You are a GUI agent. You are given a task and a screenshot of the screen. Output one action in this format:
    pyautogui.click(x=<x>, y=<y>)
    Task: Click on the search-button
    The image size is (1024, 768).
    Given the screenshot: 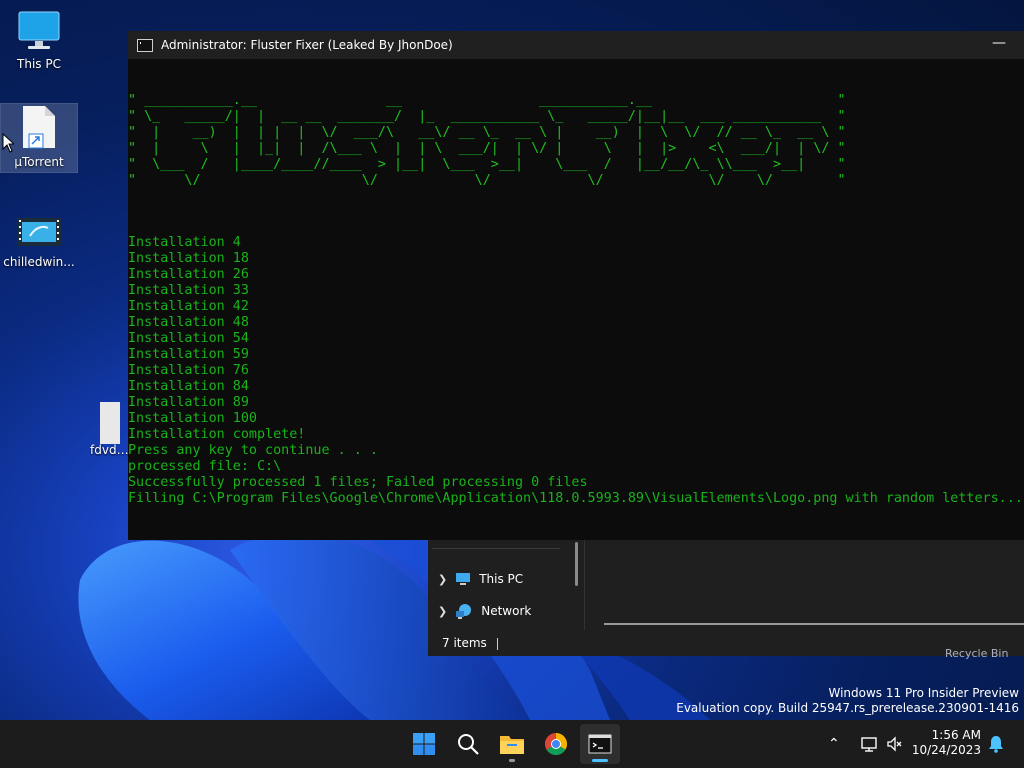 What is the action you would take?
    pyautogui.click(x=468, y=744)
    